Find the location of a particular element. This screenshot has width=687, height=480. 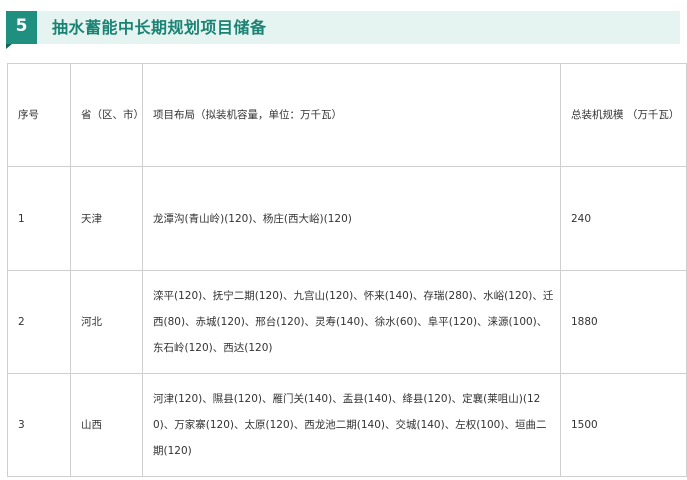

header-seq: 序号 is located at coordinates (39, 115).